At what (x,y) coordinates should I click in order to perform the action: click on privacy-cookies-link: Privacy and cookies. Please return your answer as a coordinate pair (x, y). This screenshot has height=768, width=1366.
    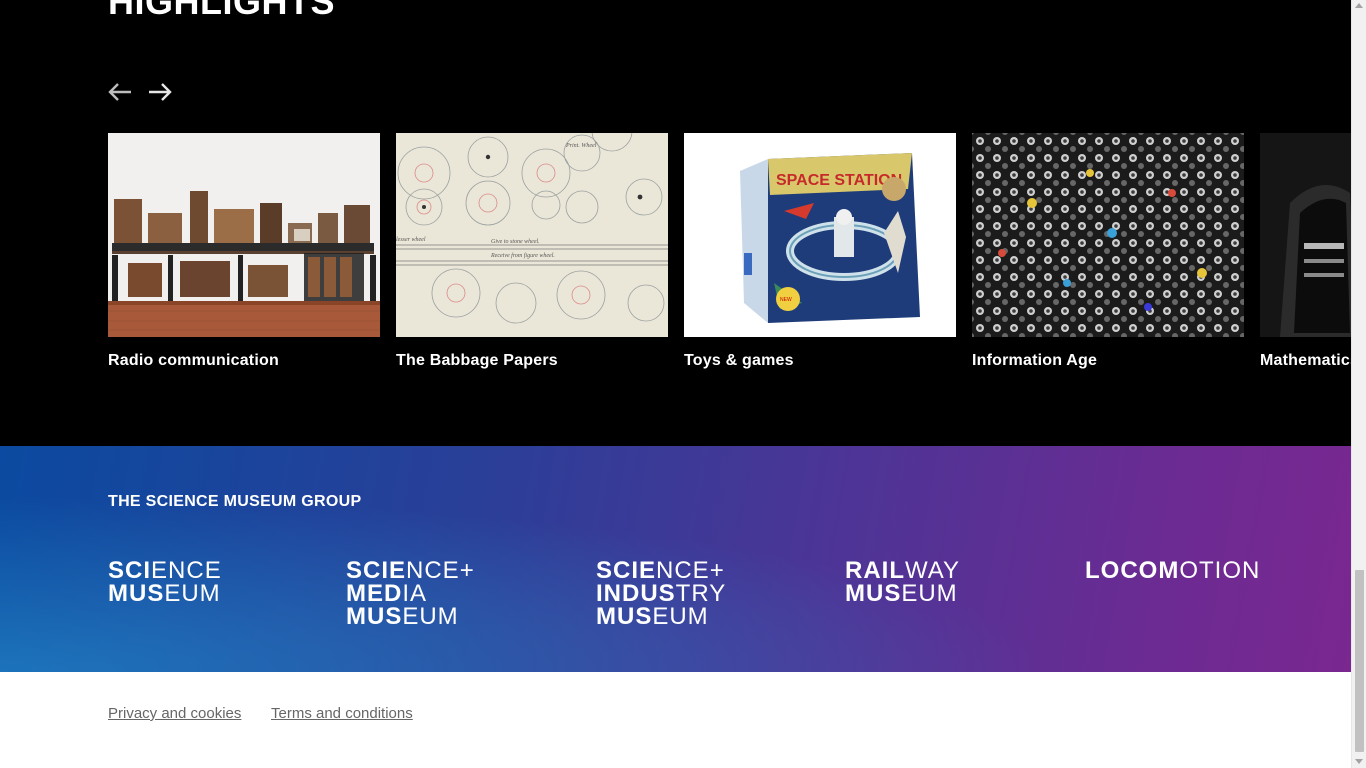
    Looking at the image, I should click on (174, 713).